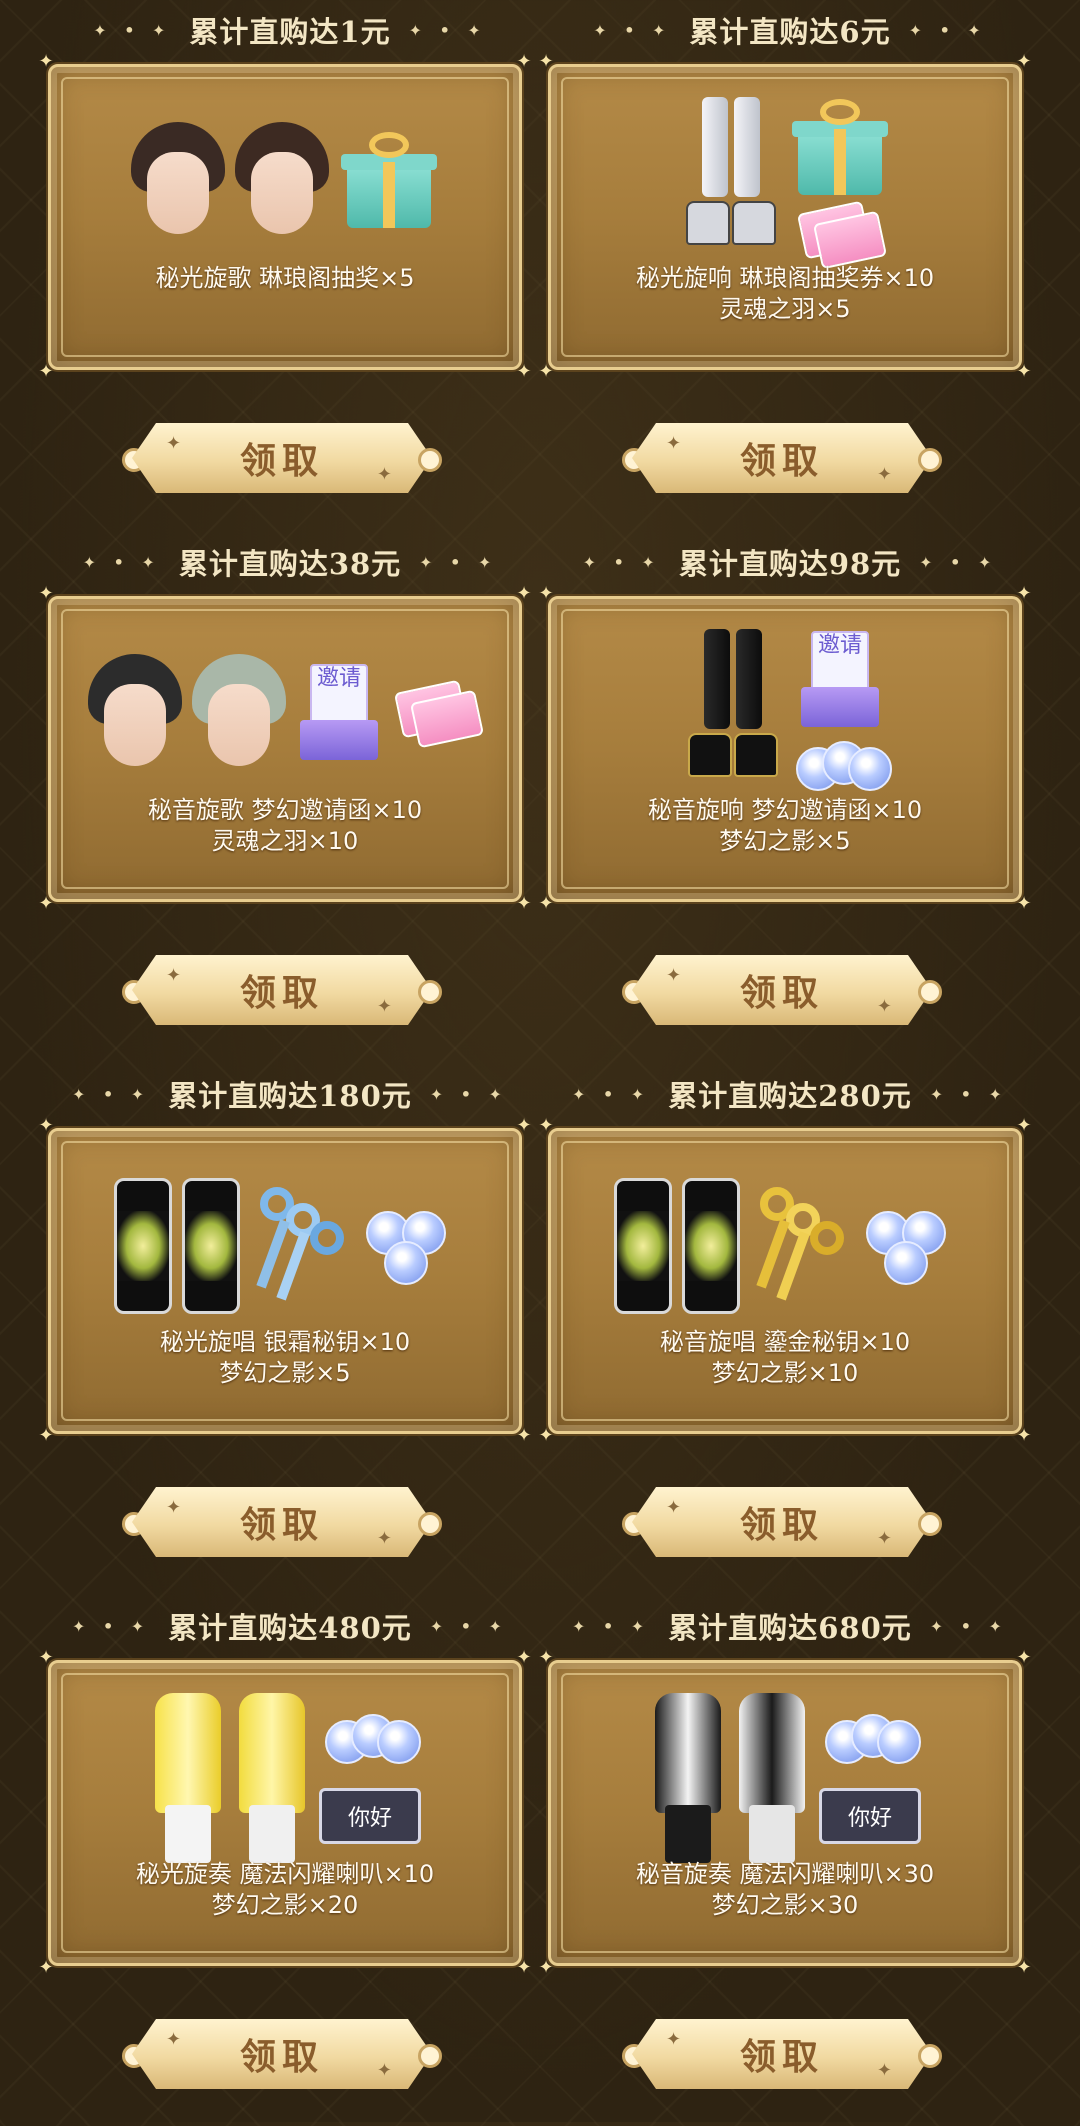 Image resolution: width=1080 pixels, height=2126 pixels. I want to click on reward-line-1: 秘光旋歌 琳琅阁抽奖×5, so click(285, 278).